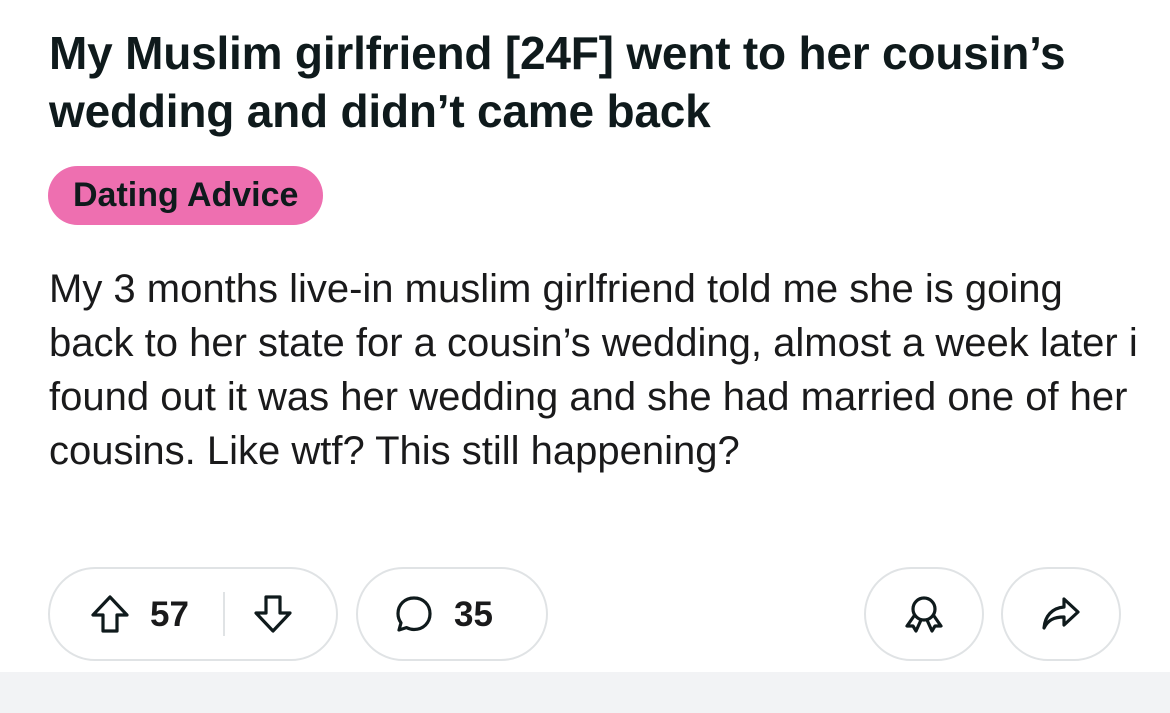  Describe the element at coordinates (273, 614) in the screenshot. I see `downvote-arrow-icon` at that location.